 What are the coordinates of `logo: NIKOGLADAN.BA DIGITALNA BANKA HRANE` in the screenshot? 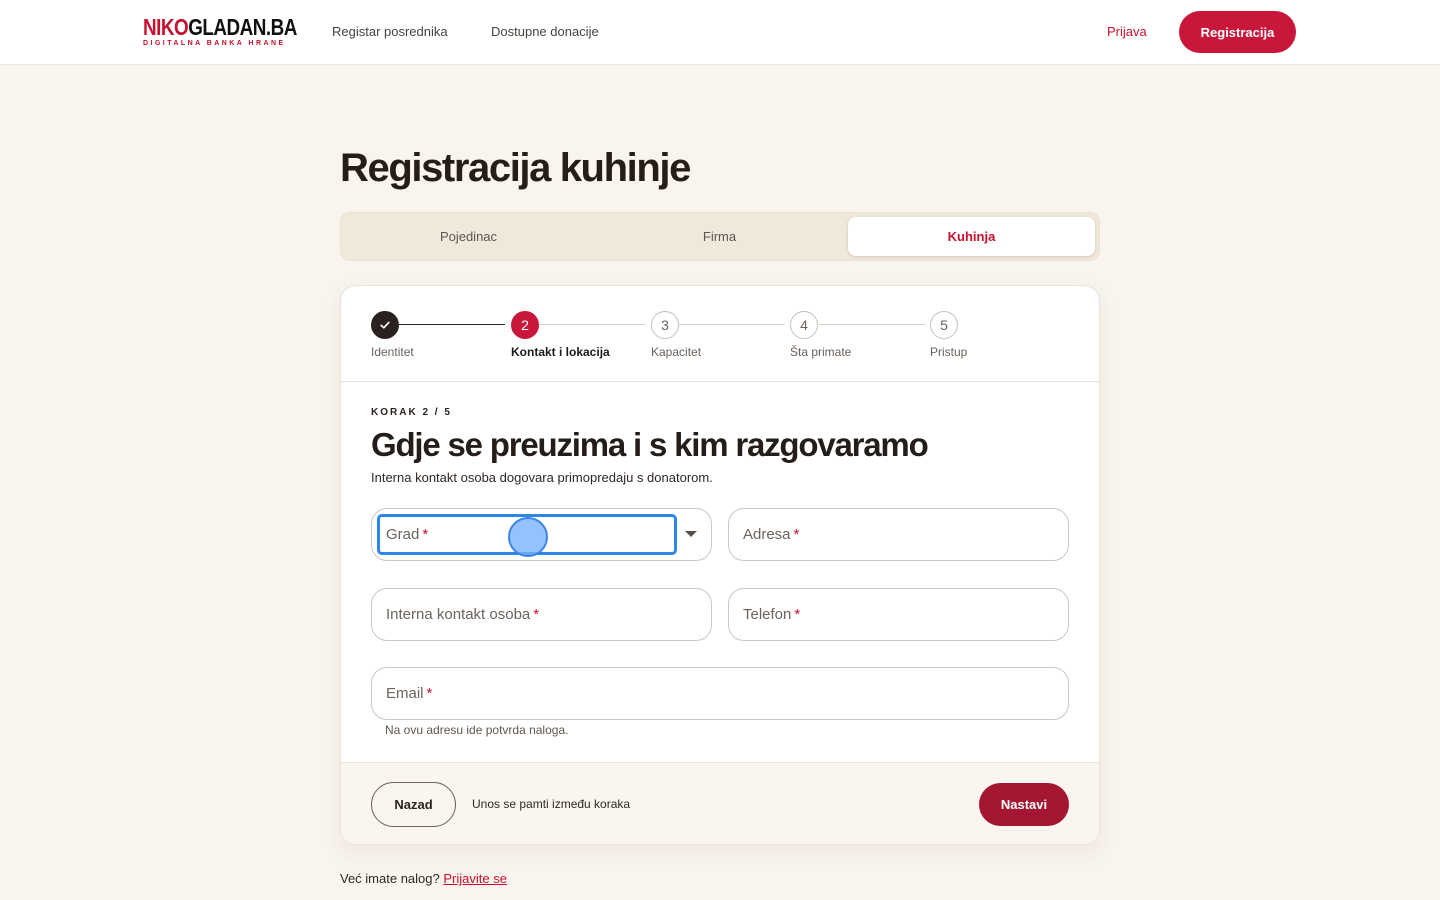 It's located at (220, 31).